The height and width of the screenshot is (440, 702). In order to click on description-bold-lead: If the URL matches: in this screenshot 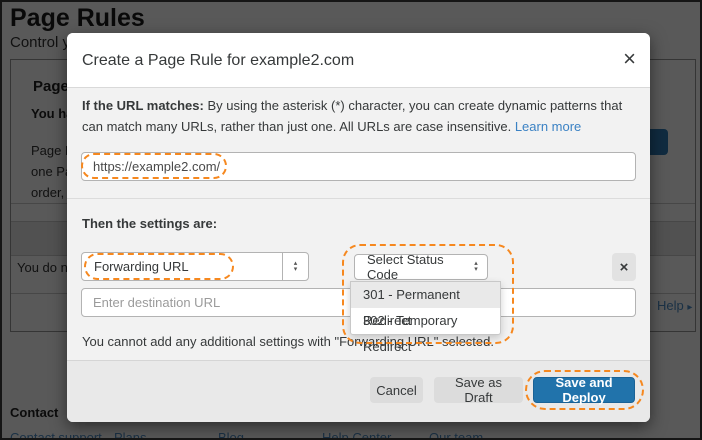, I will do `click(143, 105)`.